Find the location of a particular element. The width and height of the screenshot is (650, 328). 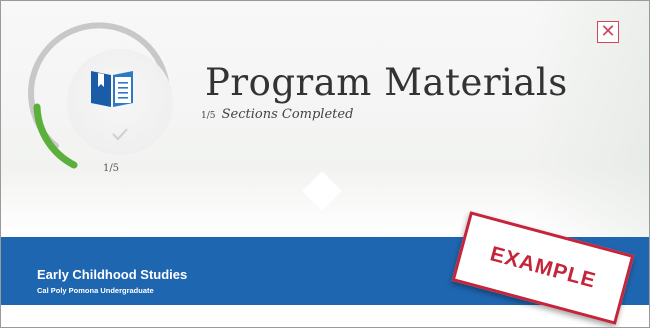

sections-completed-text: 1/5 Sections Completed is located at coordinates (277, 114).